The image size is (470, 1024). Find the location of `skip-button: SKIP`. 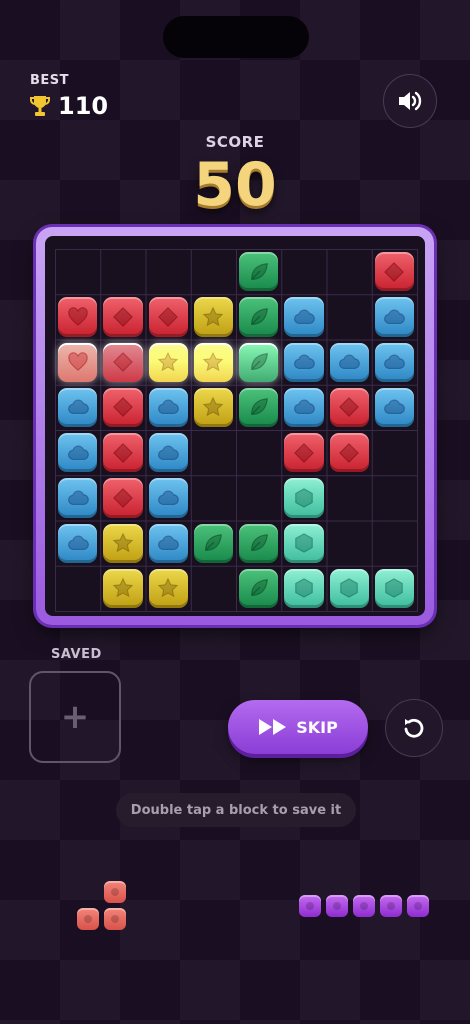

skip-button: SKIP is located at coordinates (298, 727).